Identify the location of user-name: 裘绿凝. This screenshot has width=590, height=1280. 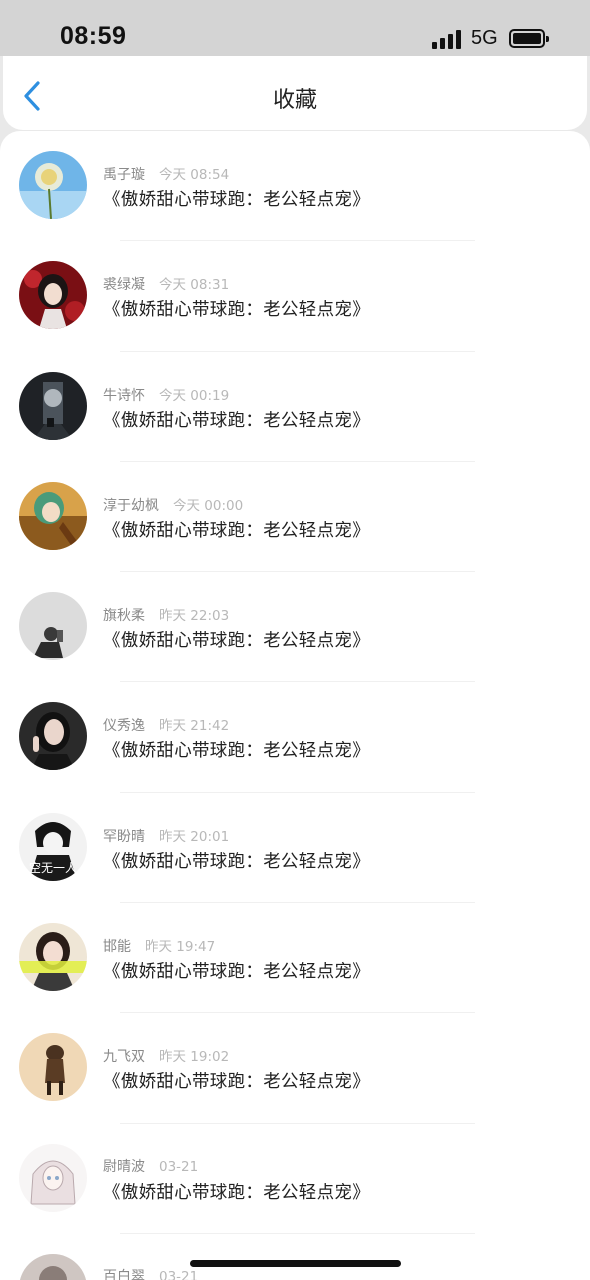
(124, 285).